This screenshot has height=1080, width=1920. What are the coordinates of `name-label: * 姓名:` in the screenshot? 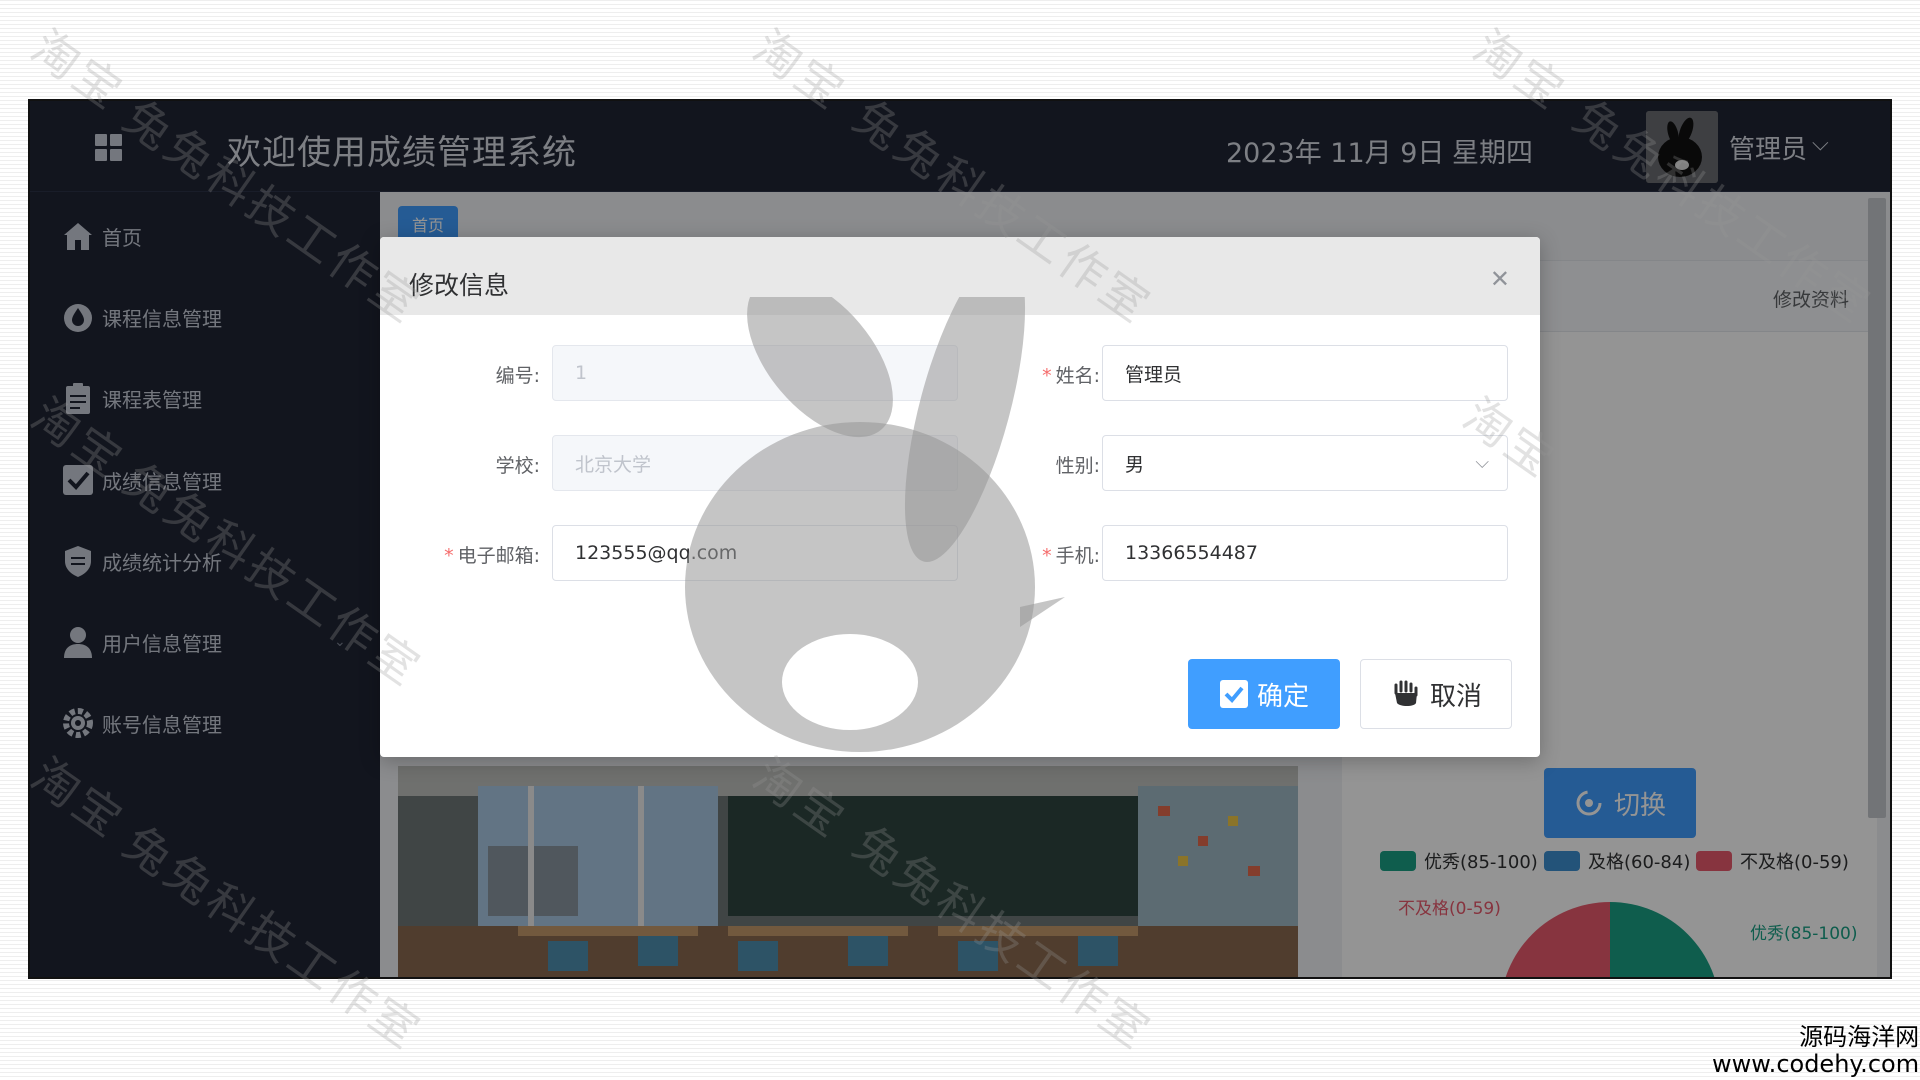 It's located at (1071, 376).